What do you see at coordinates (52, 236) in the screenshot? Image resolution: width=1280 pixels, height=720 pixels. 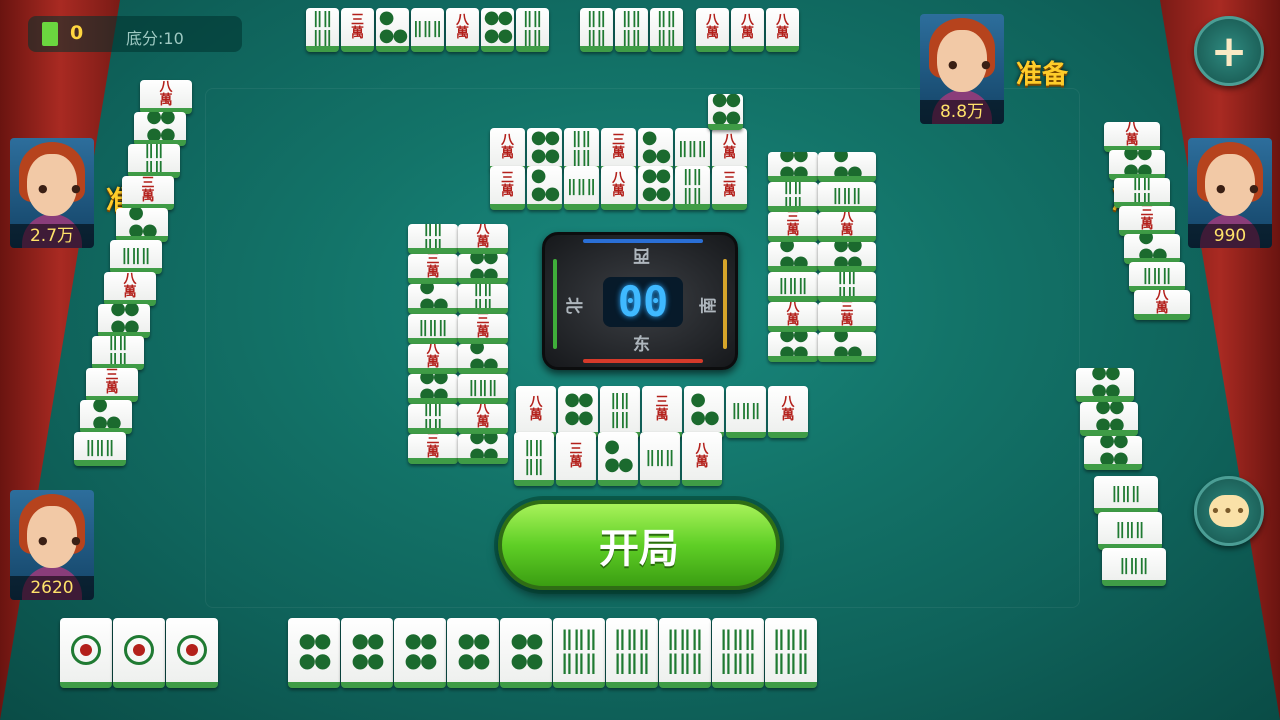 I see `left-player-money: 2.7万` at bounding box center [52, 236].